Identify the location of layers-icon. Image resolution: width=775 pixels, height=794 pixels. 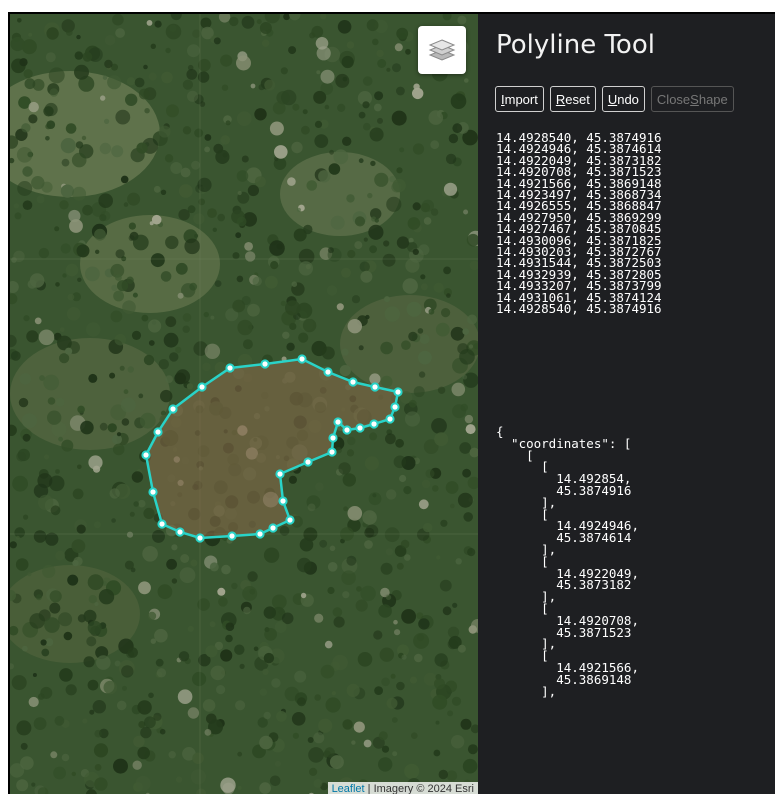
(442, 50).